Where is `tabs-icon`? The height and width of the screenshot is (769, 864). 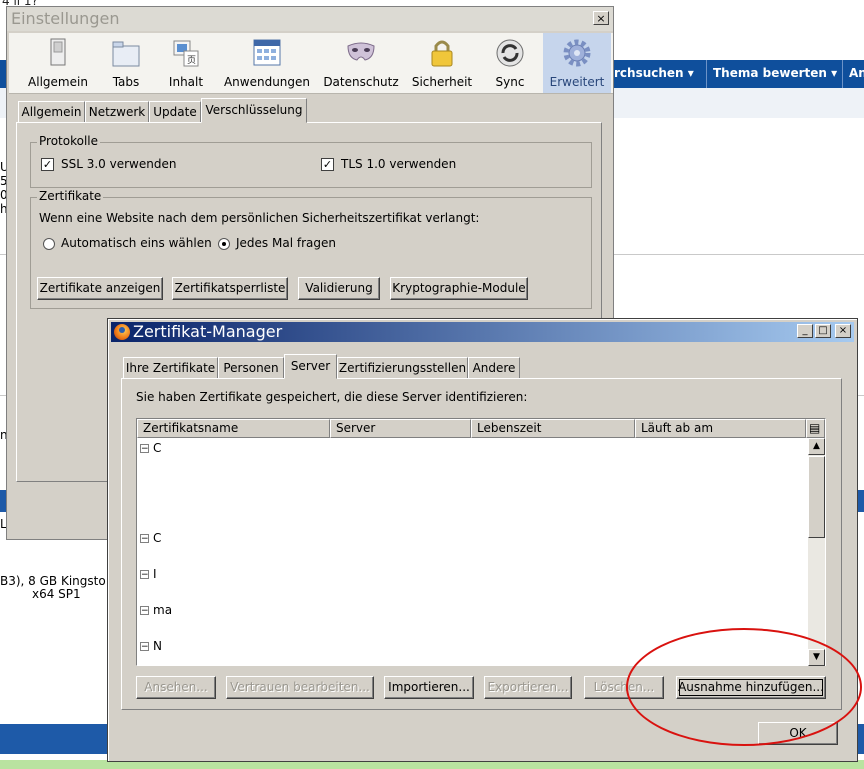 tabs-icon is located at coordinates (126, 54).